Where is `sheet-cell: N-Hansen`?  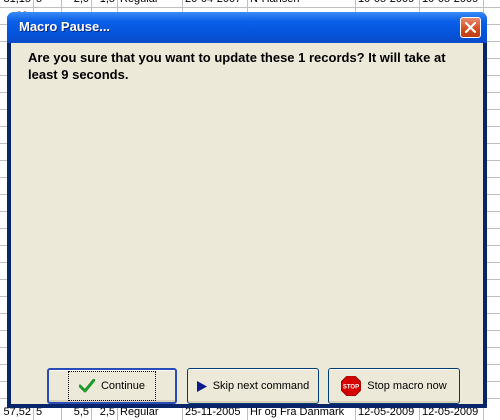 sheet-cell: N-Hansen is located at coordinates (302, 3).